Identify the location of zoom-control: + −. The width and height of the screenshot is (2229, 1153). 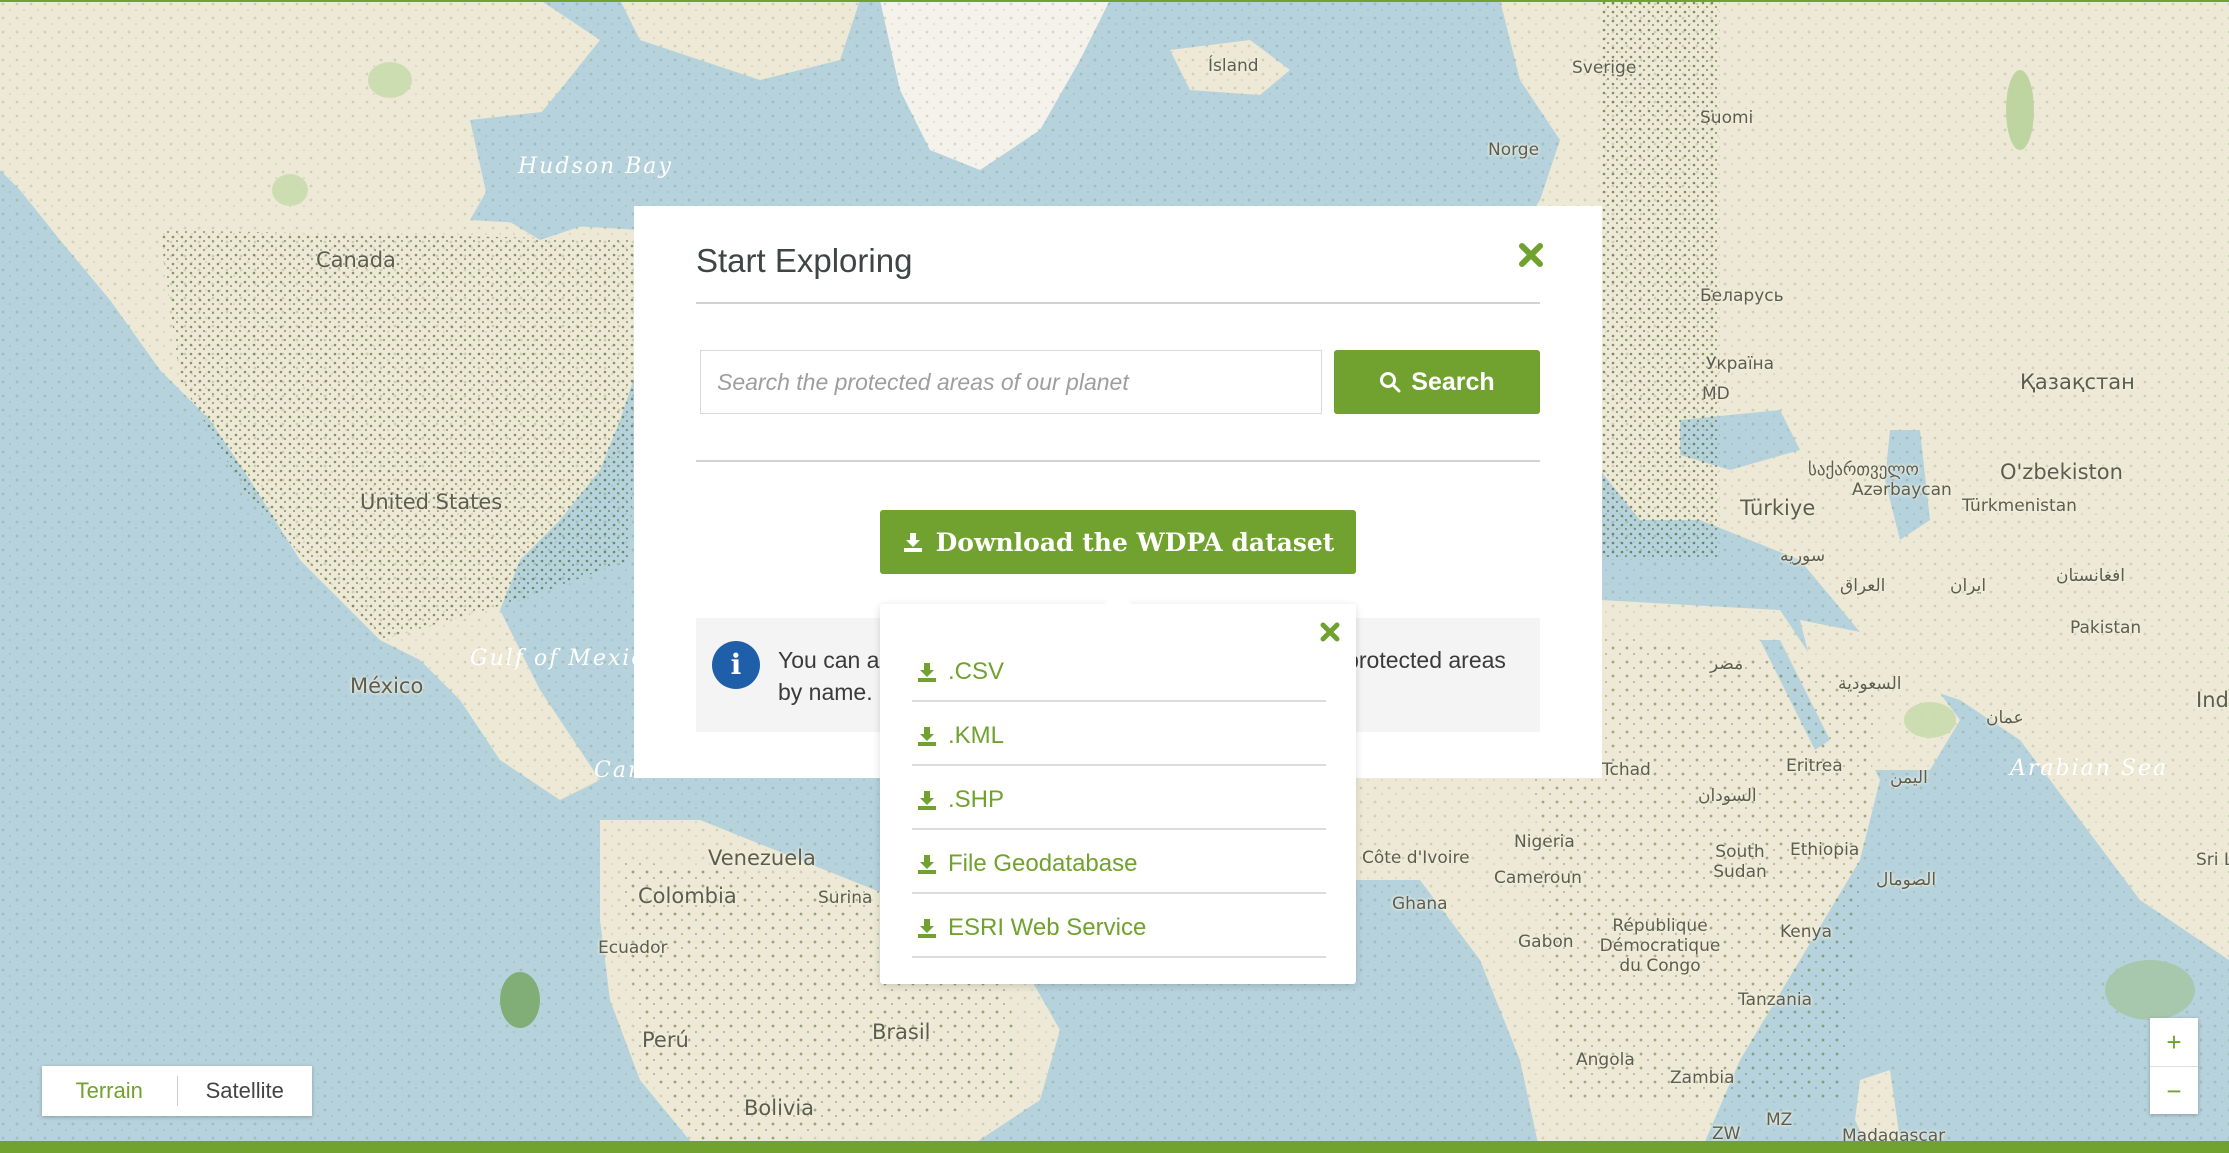
(2174, 1066).